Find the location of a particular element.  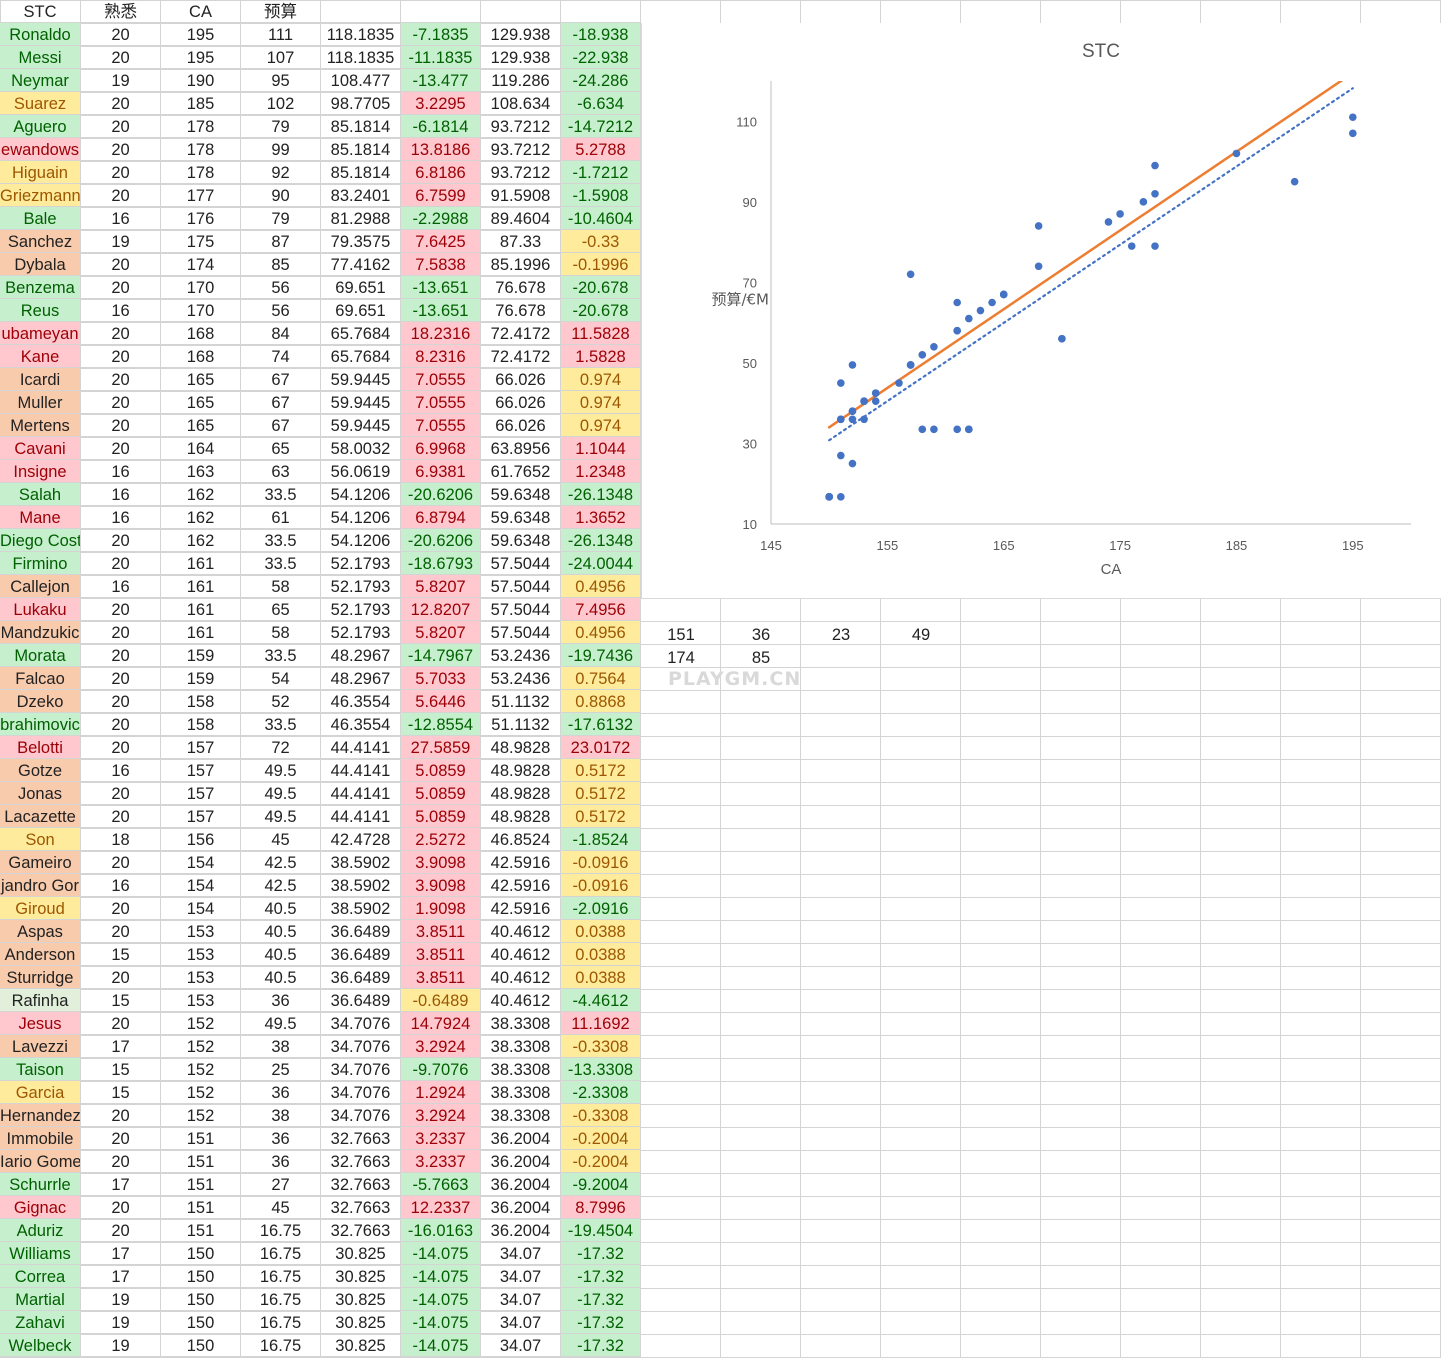

table-cell: 79.3575 is located at coordinates (361, 241).